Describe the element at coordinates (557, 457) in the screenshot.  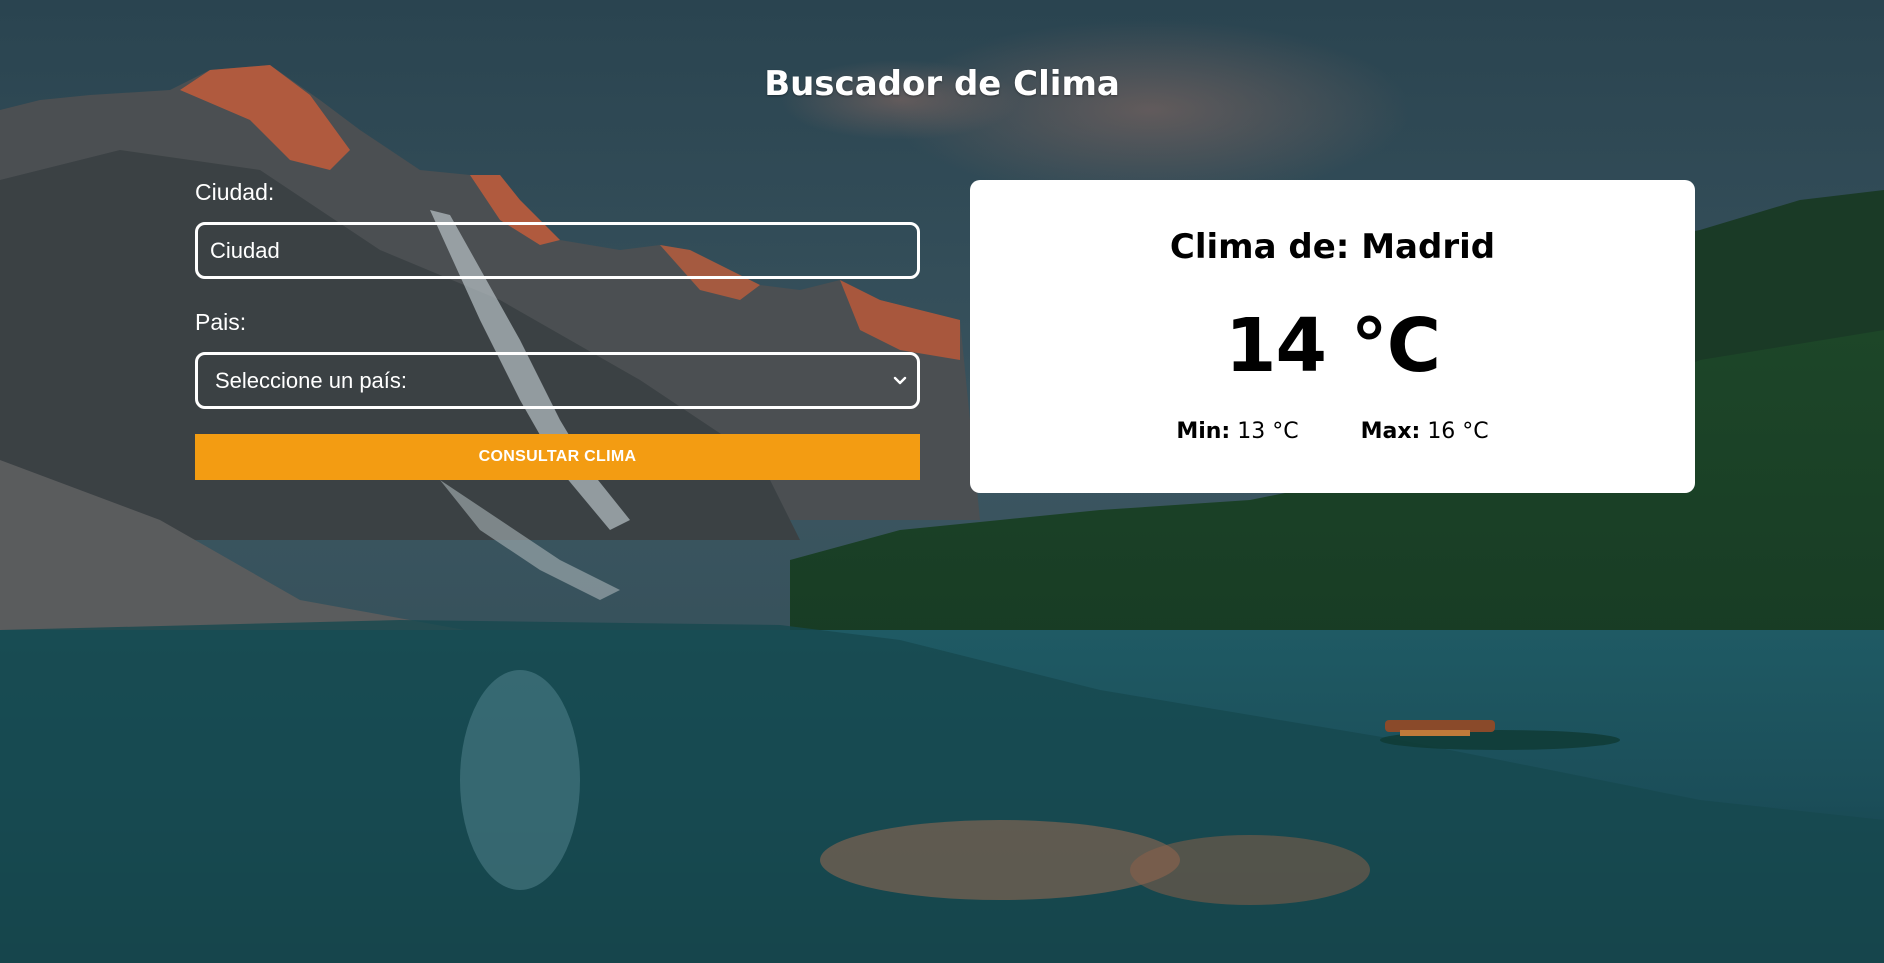
I see `submit-button: CONSULTAR CLIMA` at that location.